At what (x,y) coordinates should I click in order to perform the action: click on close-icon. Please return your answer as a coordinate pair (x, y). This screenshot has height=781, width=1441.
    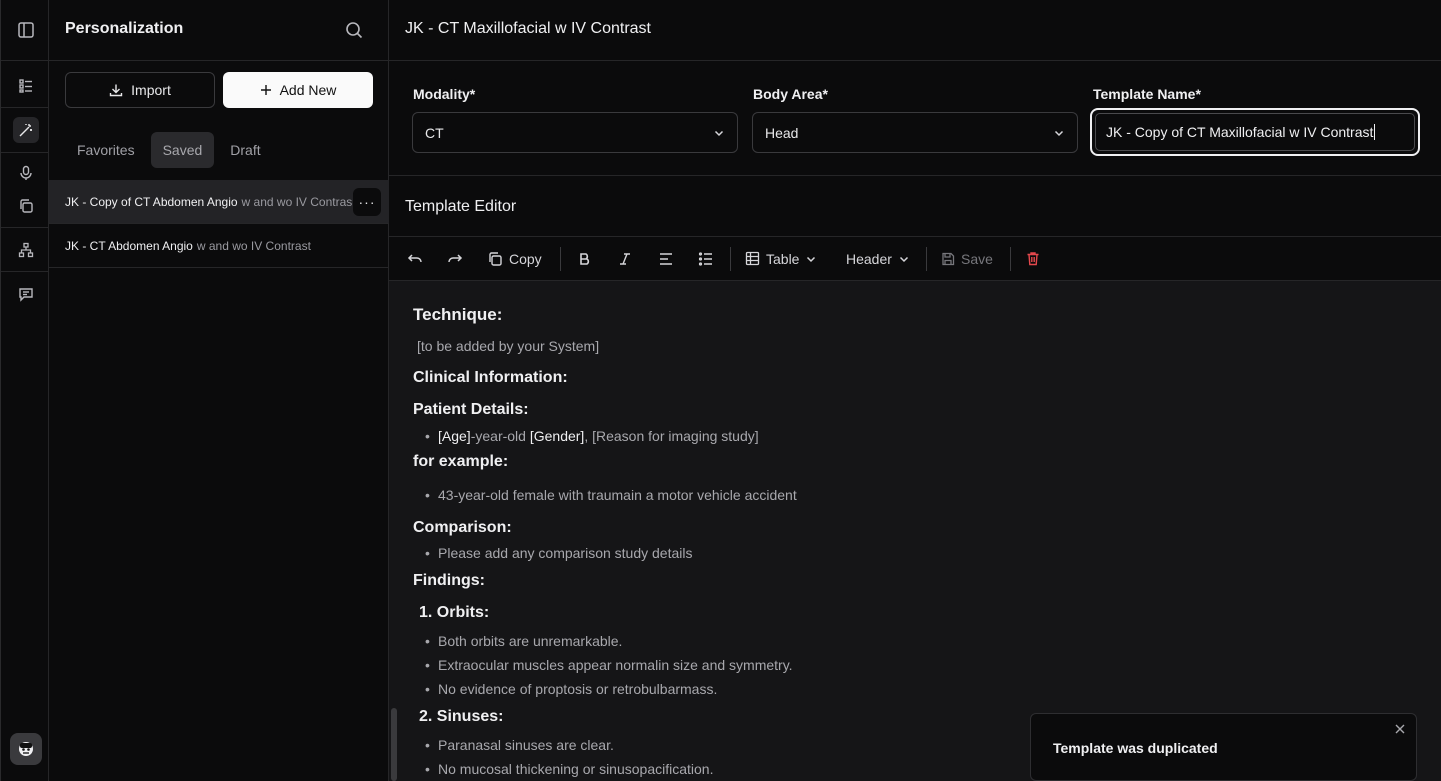
    Looking at the image, I should click on (1400, 730).